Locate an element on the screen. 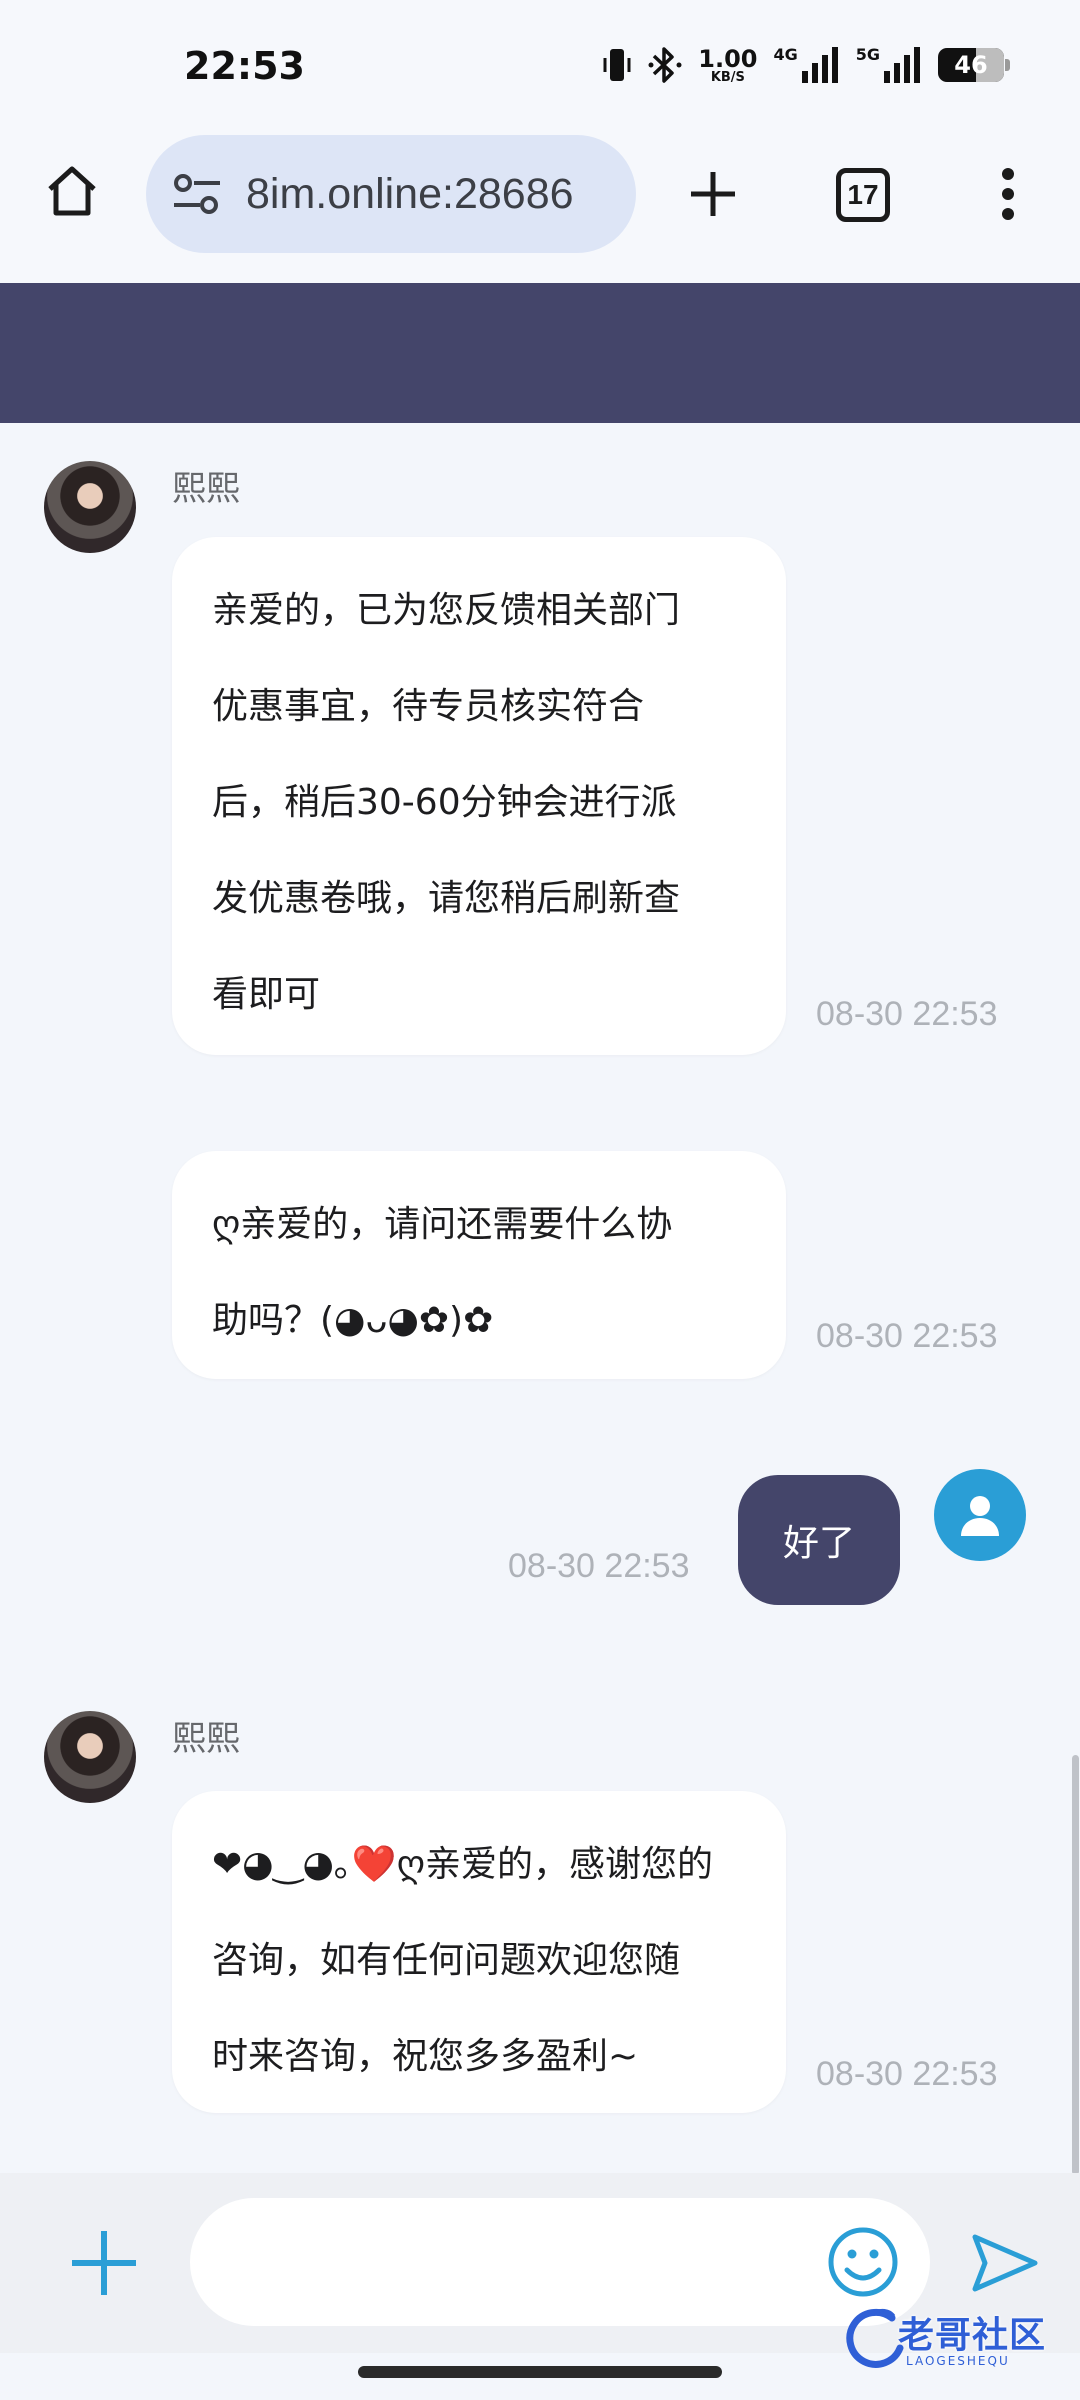 The image size is (1080, 2400). message-line: 时来咨询，祝您多多盈利~ is located at coordinates (425, 2056).